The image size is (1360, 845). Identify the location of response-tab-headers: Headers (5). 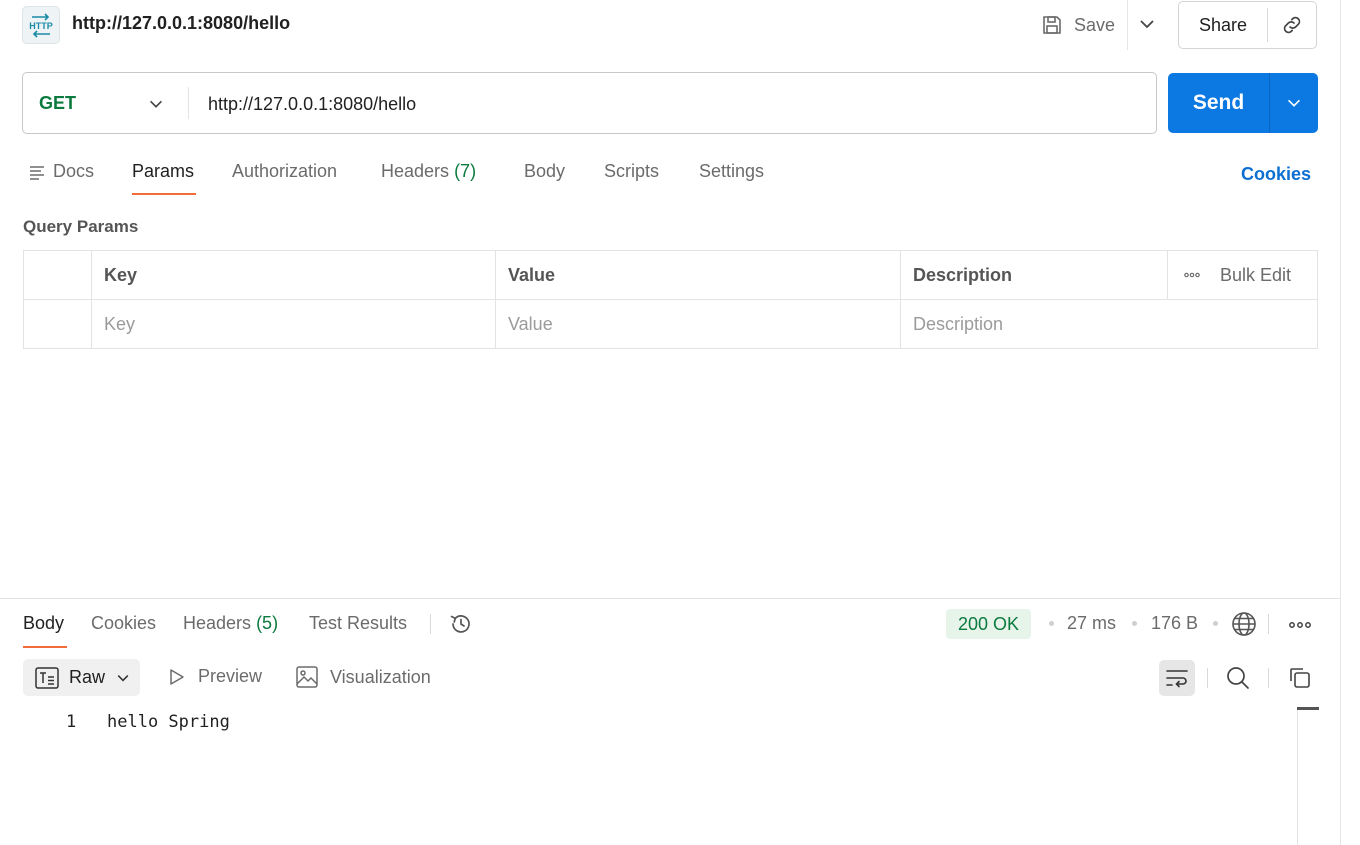
(230, 623).